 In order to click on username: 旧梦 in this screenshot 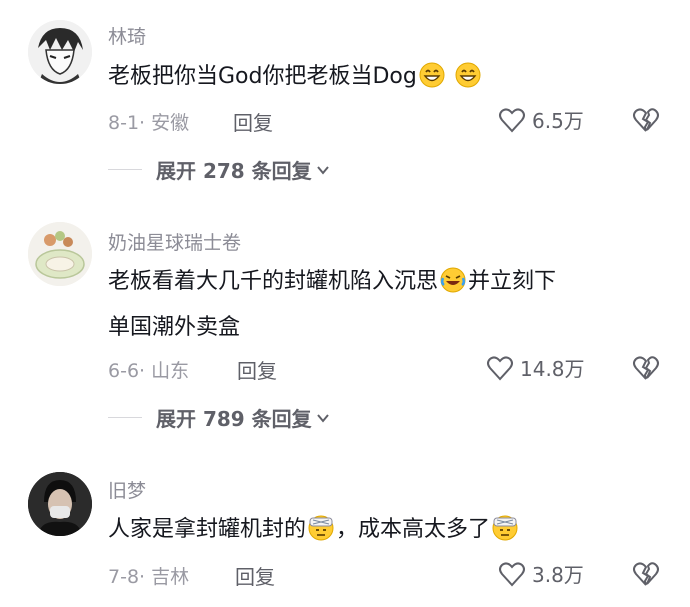, I will do `click(127, 489)`.